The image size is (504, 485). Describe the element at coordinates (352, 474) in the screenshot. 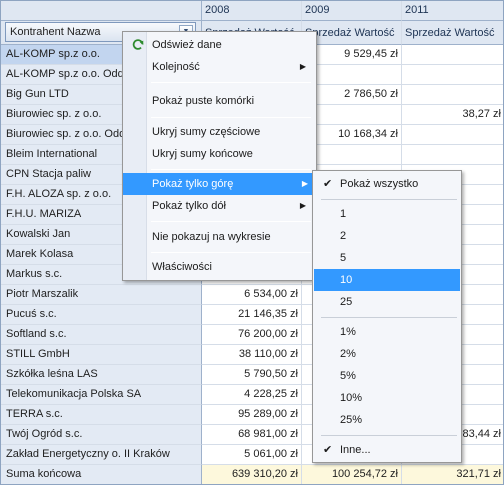

I see `total-cell-2009: 100 254,72 zł` at that location.